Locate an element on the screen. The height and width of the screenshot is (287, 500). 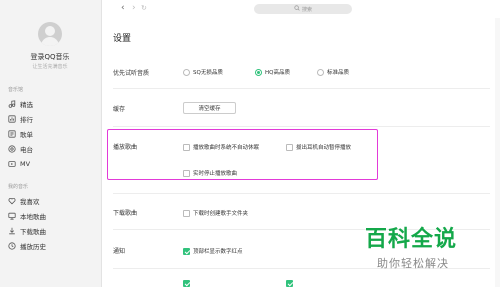
option-red-dot: 顶部栏显示数字红点 is located at coordinates (213, 251).